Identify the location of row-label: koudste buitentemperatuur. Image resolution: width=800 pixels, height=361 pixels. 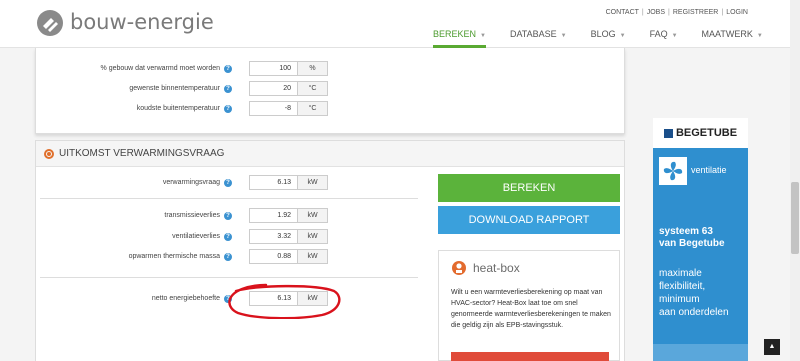
(178, 108).